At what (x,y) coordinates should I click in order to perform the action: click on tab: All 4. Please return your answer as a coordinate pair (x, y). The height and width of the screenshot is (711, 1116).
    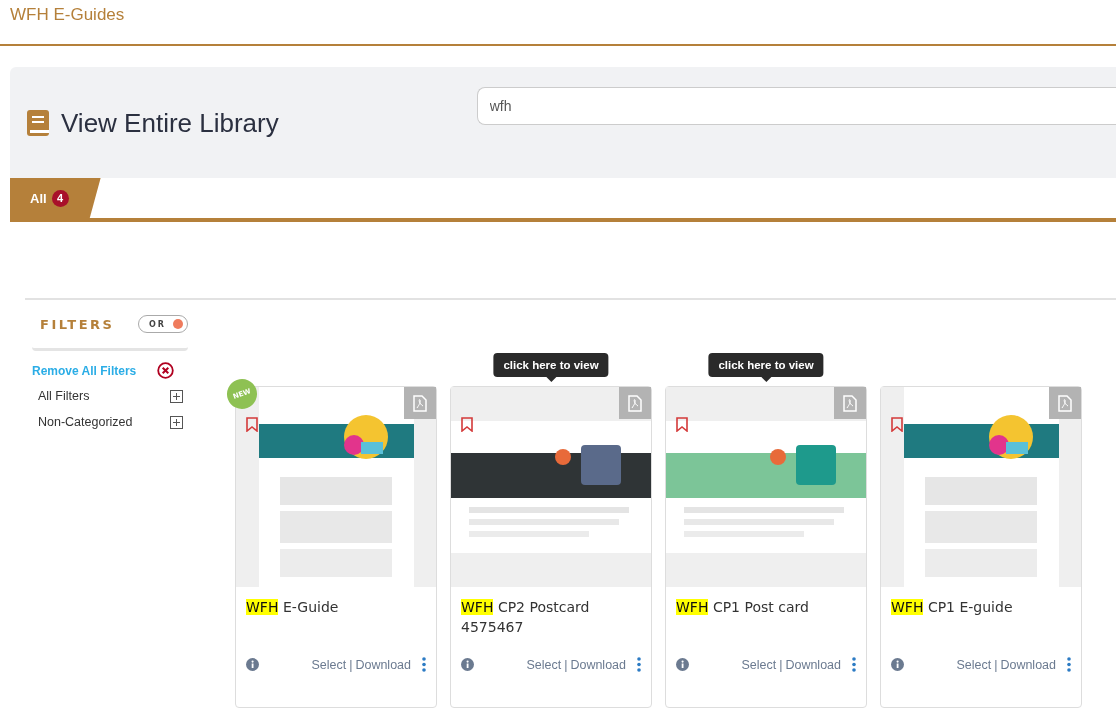
    Looking at the image, I should click on (55, 198).